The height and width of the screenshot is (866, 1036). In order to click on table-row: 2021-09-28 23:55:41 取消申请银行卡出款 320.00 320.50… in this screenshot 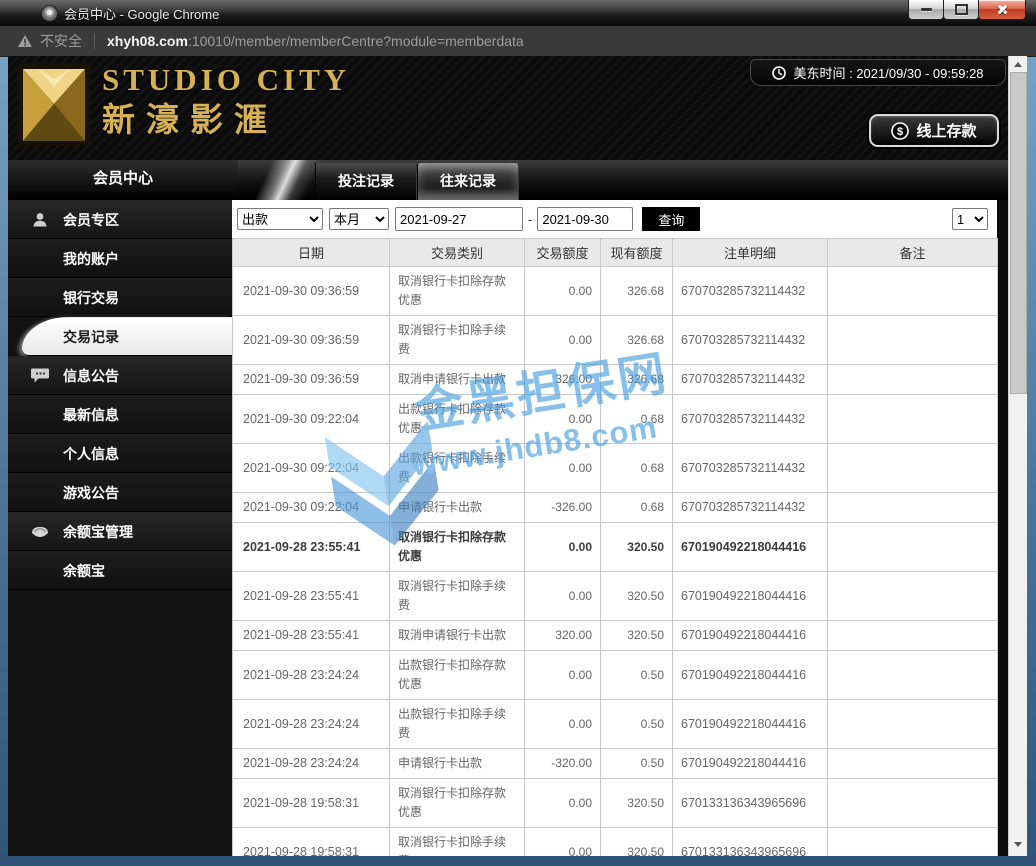, I will do `click(615, 635)`.